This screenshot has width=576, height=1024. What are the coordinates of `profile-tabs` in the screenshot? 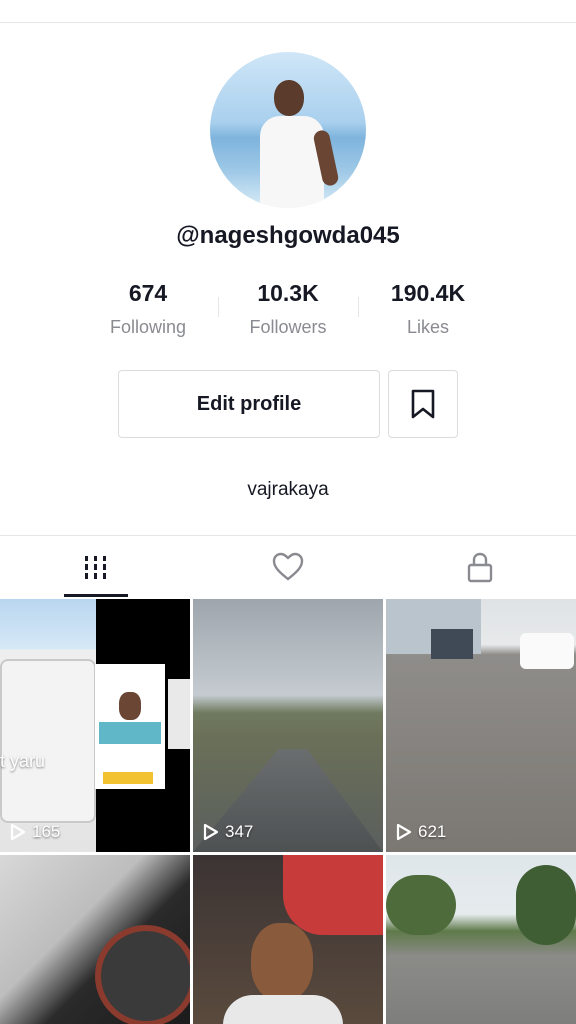 It's located at (288, 566).